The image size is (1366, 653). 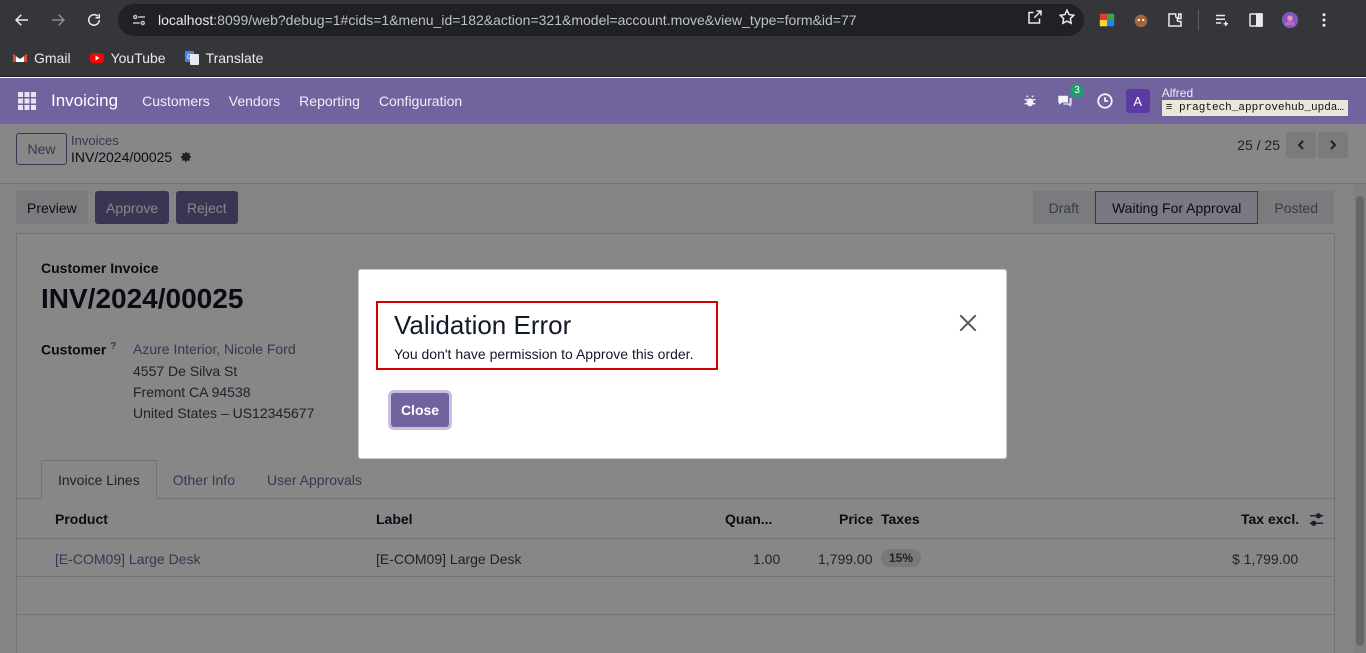 I want to click on close-button: Close, so click(x=420, y=410).